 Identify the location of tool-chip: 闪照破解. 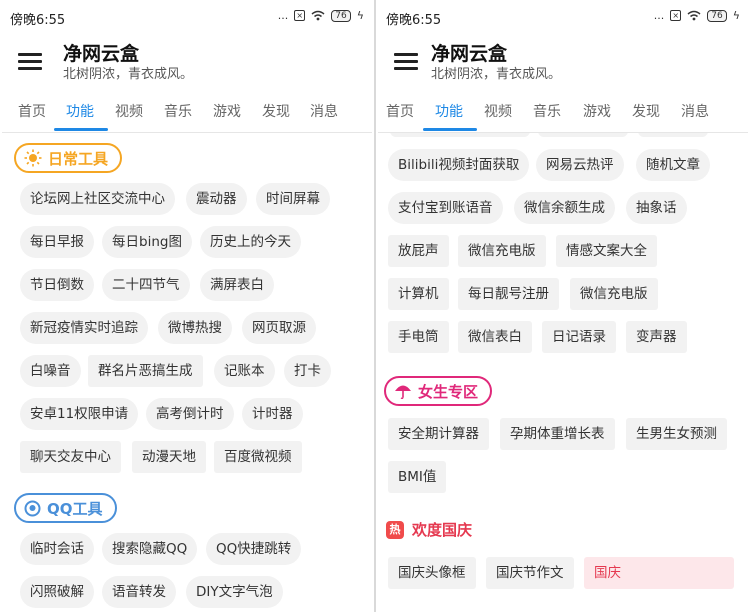
(57, 592).